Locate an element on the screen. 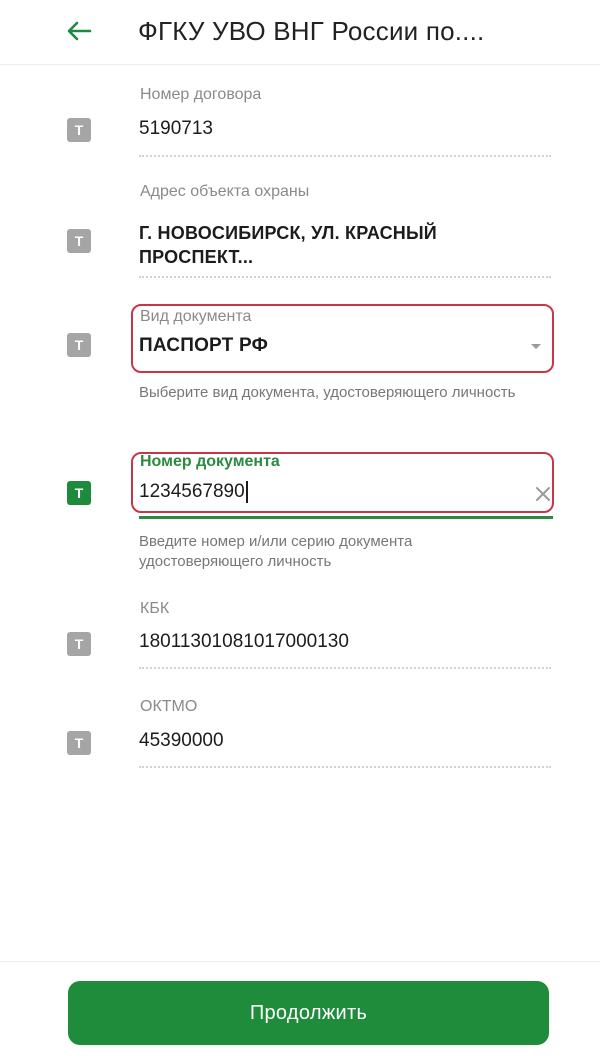 The width and height of the screenshot is (600, 1060). clear-icon is located at coordinates (543, 494).